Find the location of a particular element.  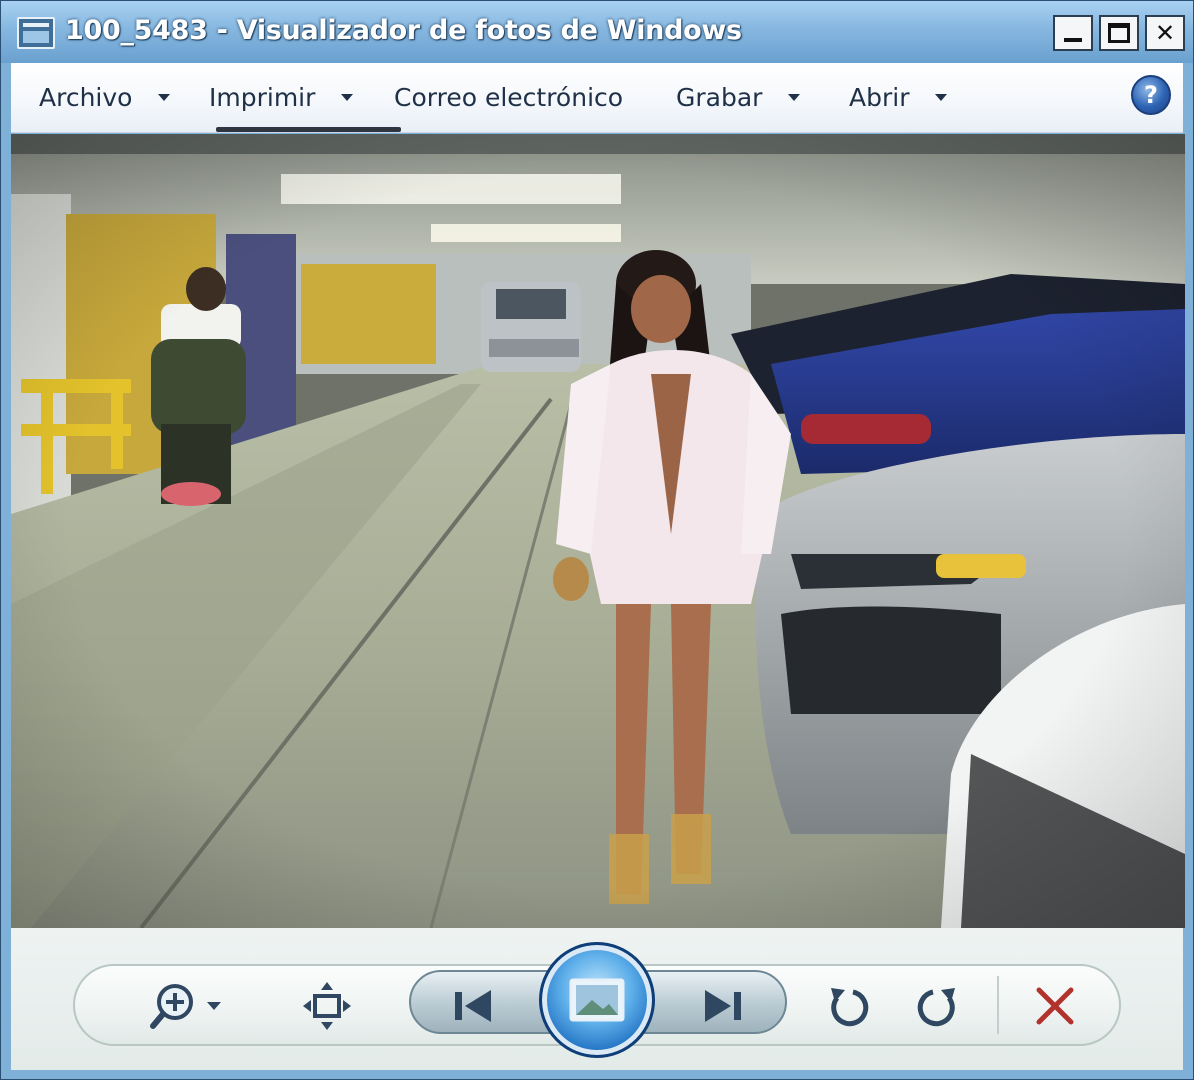

maximize-button is located at coordinates (1119, 33).